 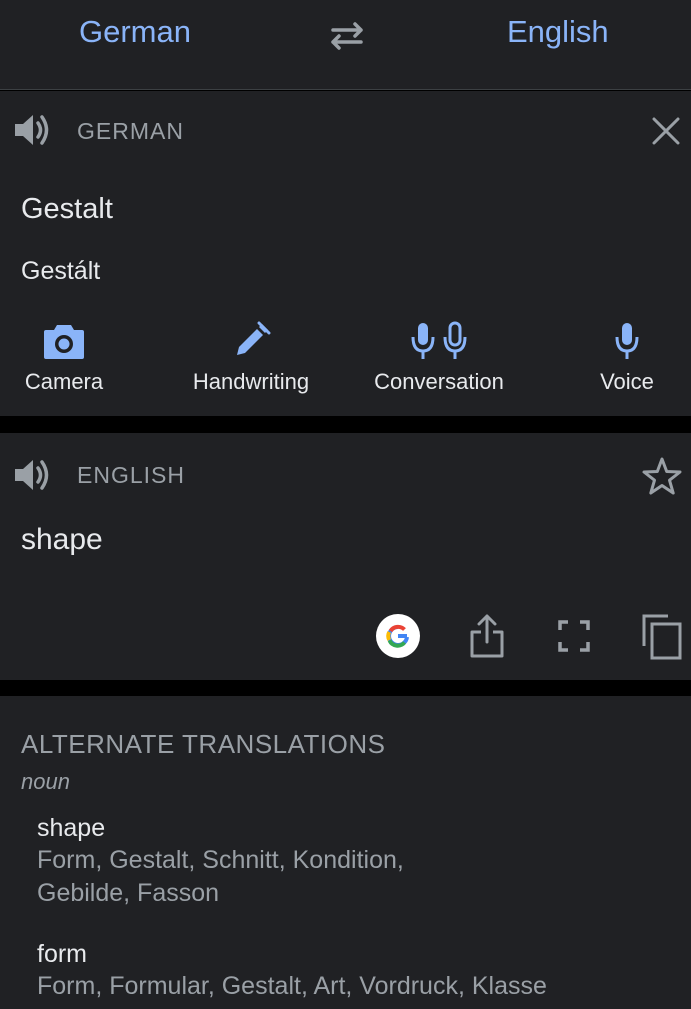 What do you see at coordinates (67, 209) in the screenshot?
I see `source-text: Gestalt` at bounding box center [67, 209].